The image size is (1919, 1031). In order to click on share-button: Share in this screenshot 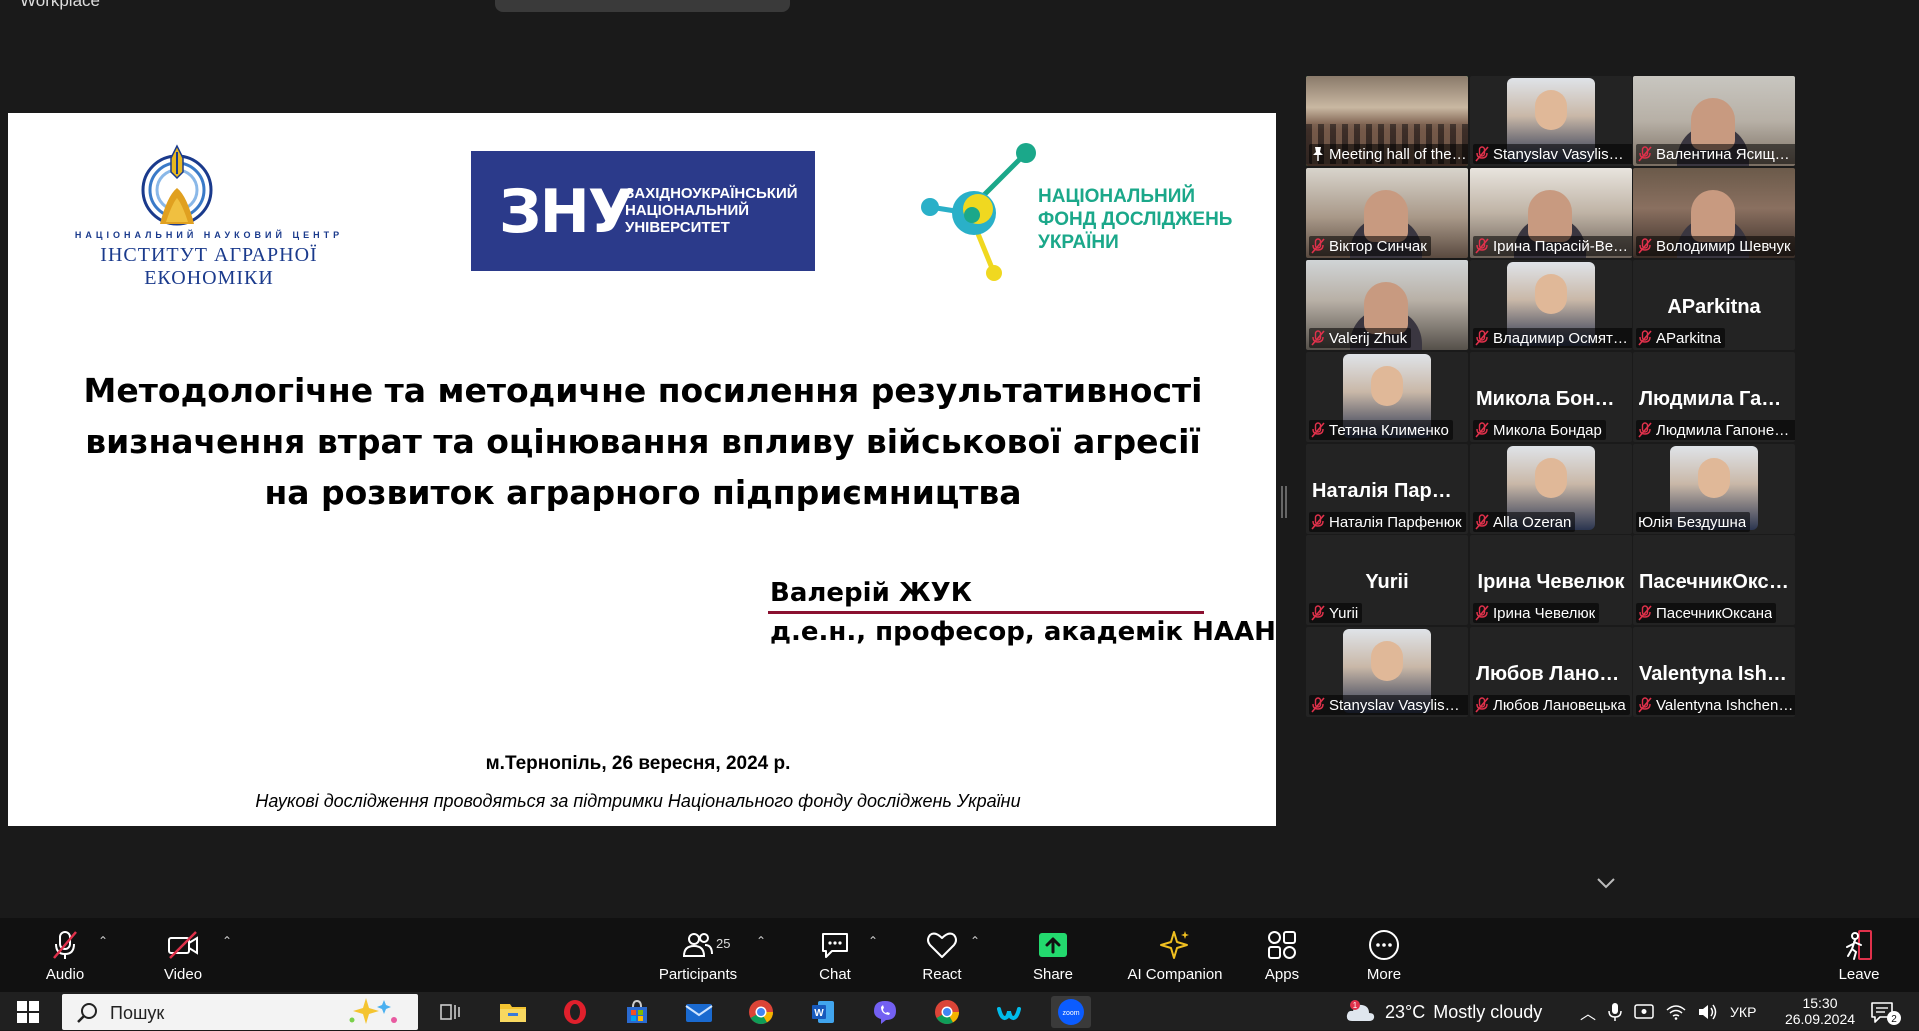, I will do `click(1053, 955)`.